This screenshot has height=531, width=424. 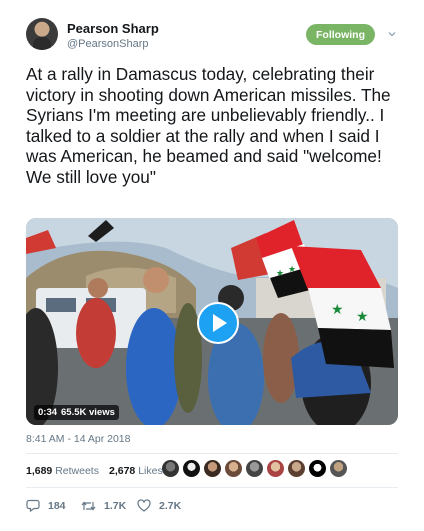 I want to click on like-action: 2.7K, so click(x=167, y=505).